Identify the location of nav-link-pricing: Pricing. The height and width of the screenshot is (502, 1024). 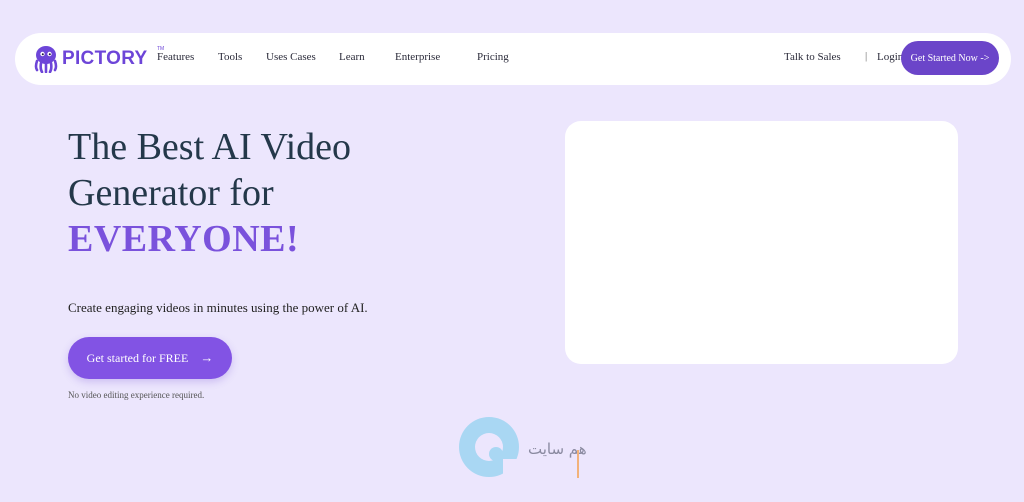
(493, 57).